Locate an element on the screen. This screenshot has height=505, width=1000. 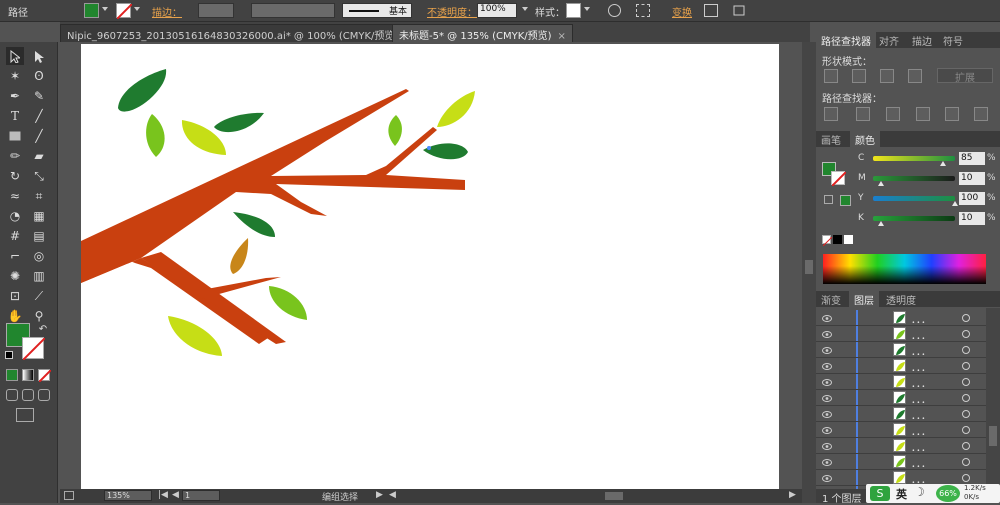
first-page-icon: |◀ is located at coordinates (163, 495).